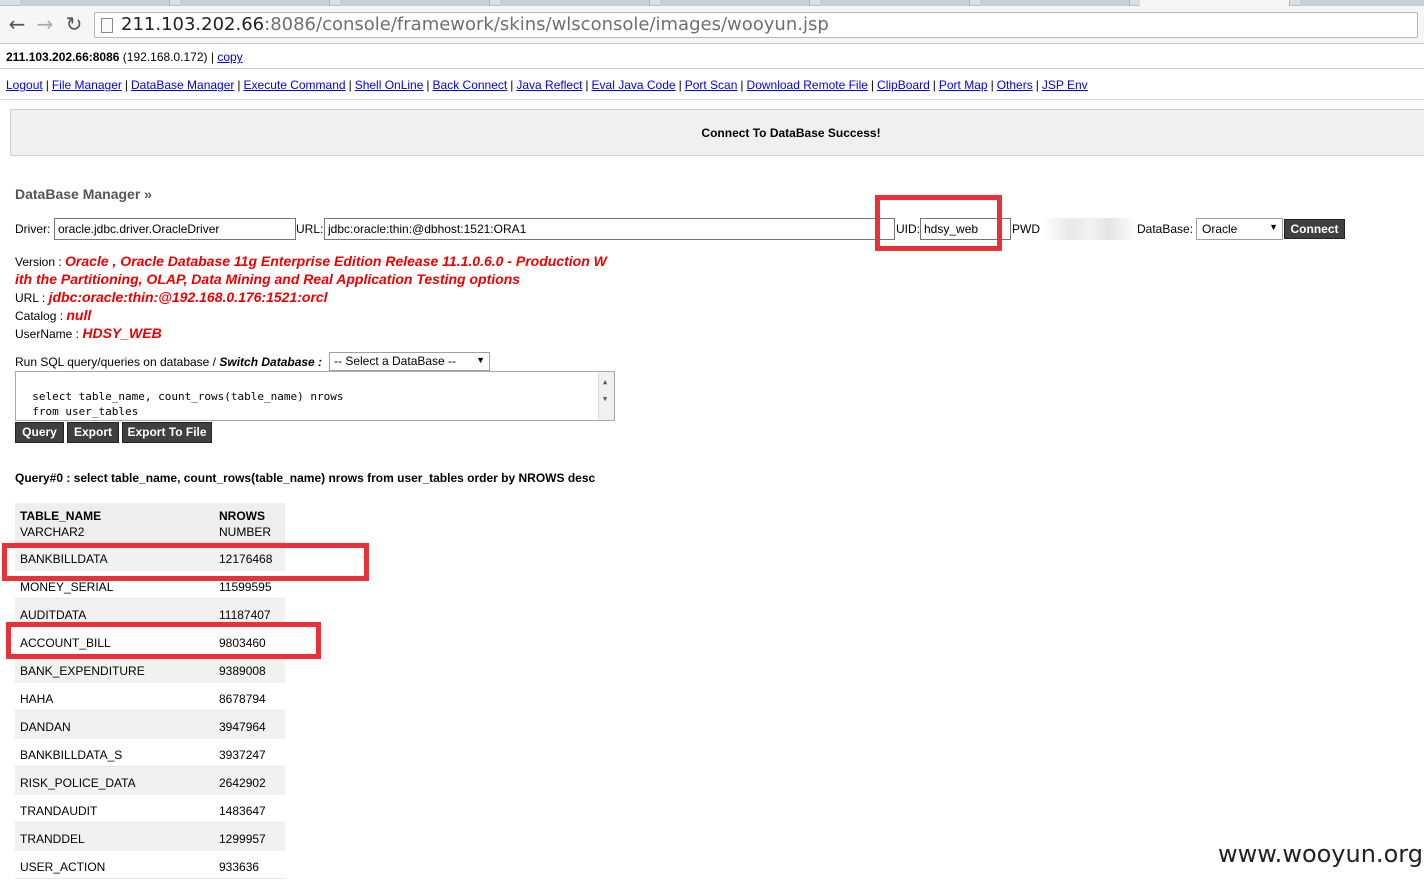 Image resolution: width=1424 pixels, height=882 pixels. What do you see at coordinates (93, 432) in the screenshot?
I see `export-button: Export` at bounding box center [93, 432].